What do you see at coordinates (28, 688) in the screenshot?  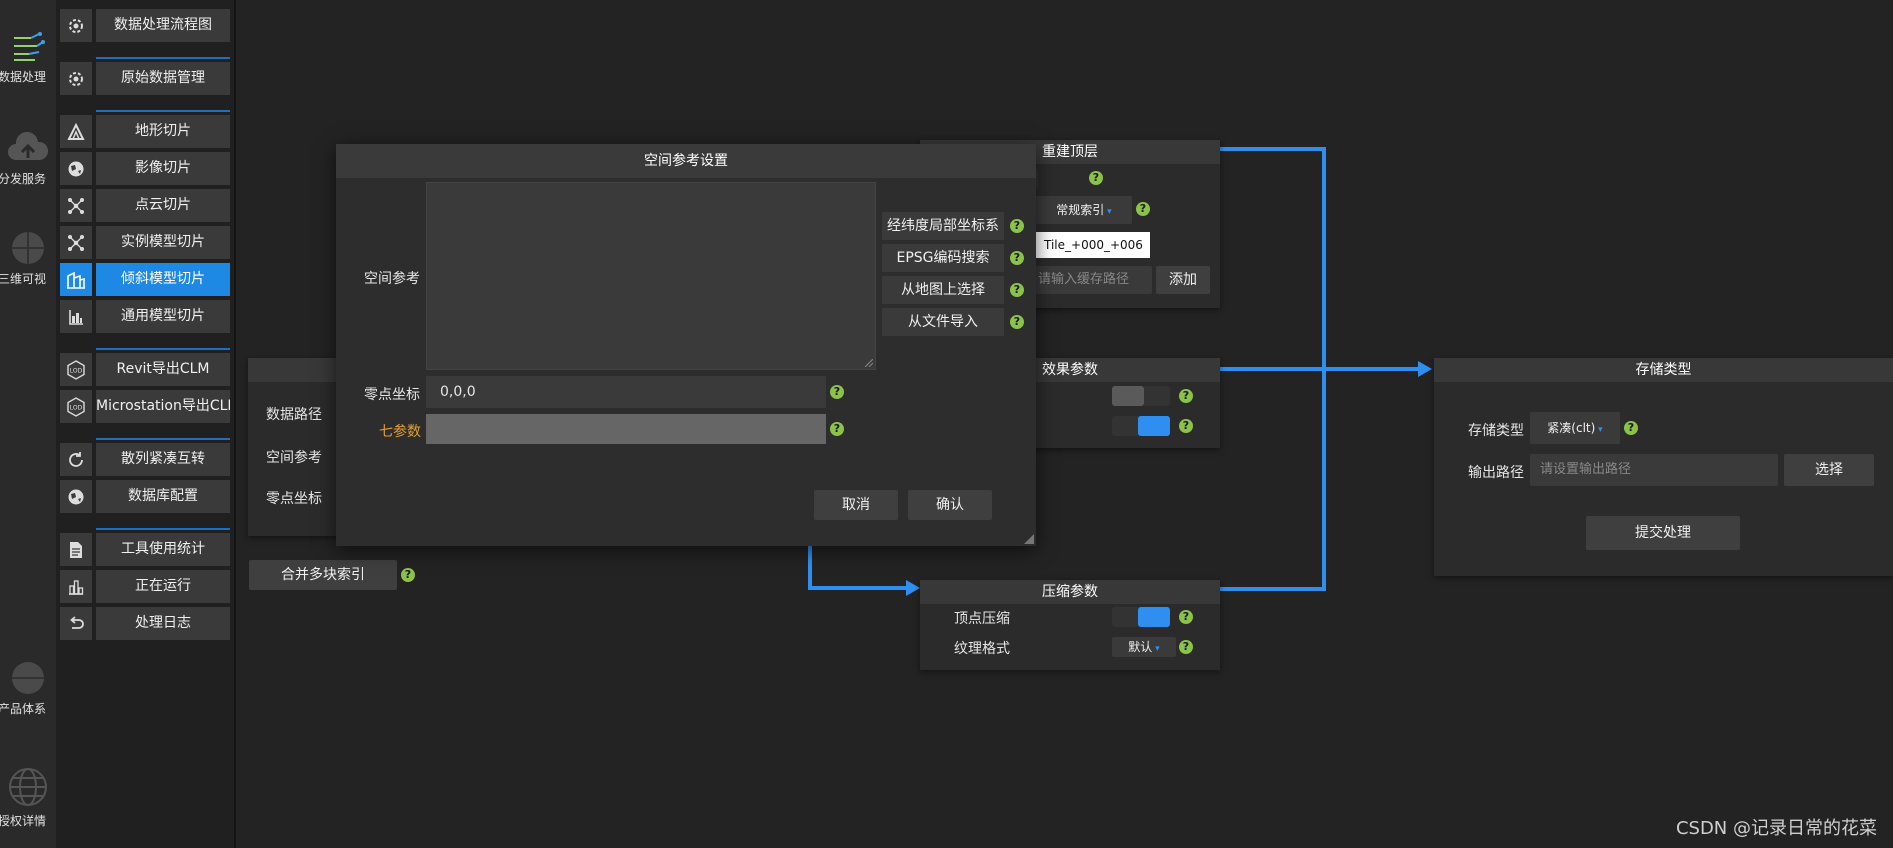 I see `rail-item-products: 产品体系` at bounding box center [28, 688].